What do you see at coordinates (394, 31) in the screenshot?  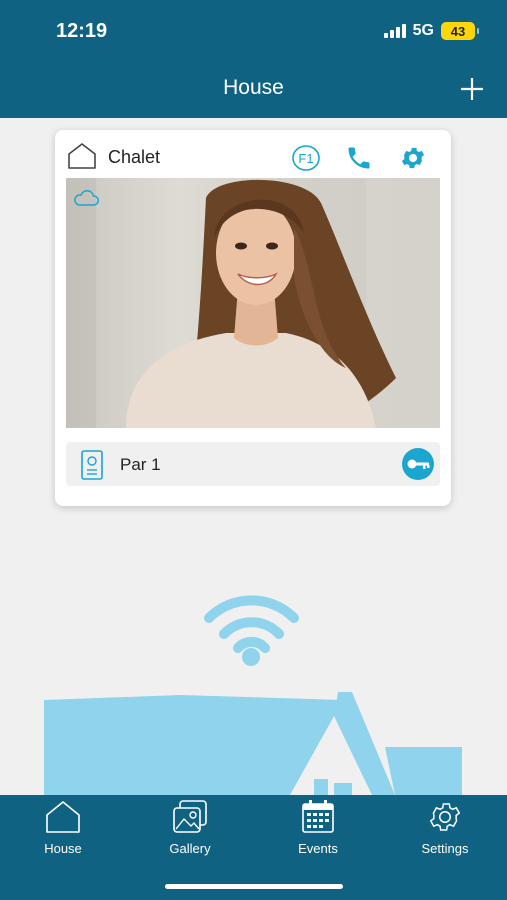 I see `signal-icon` at bounding box center [394, 31].